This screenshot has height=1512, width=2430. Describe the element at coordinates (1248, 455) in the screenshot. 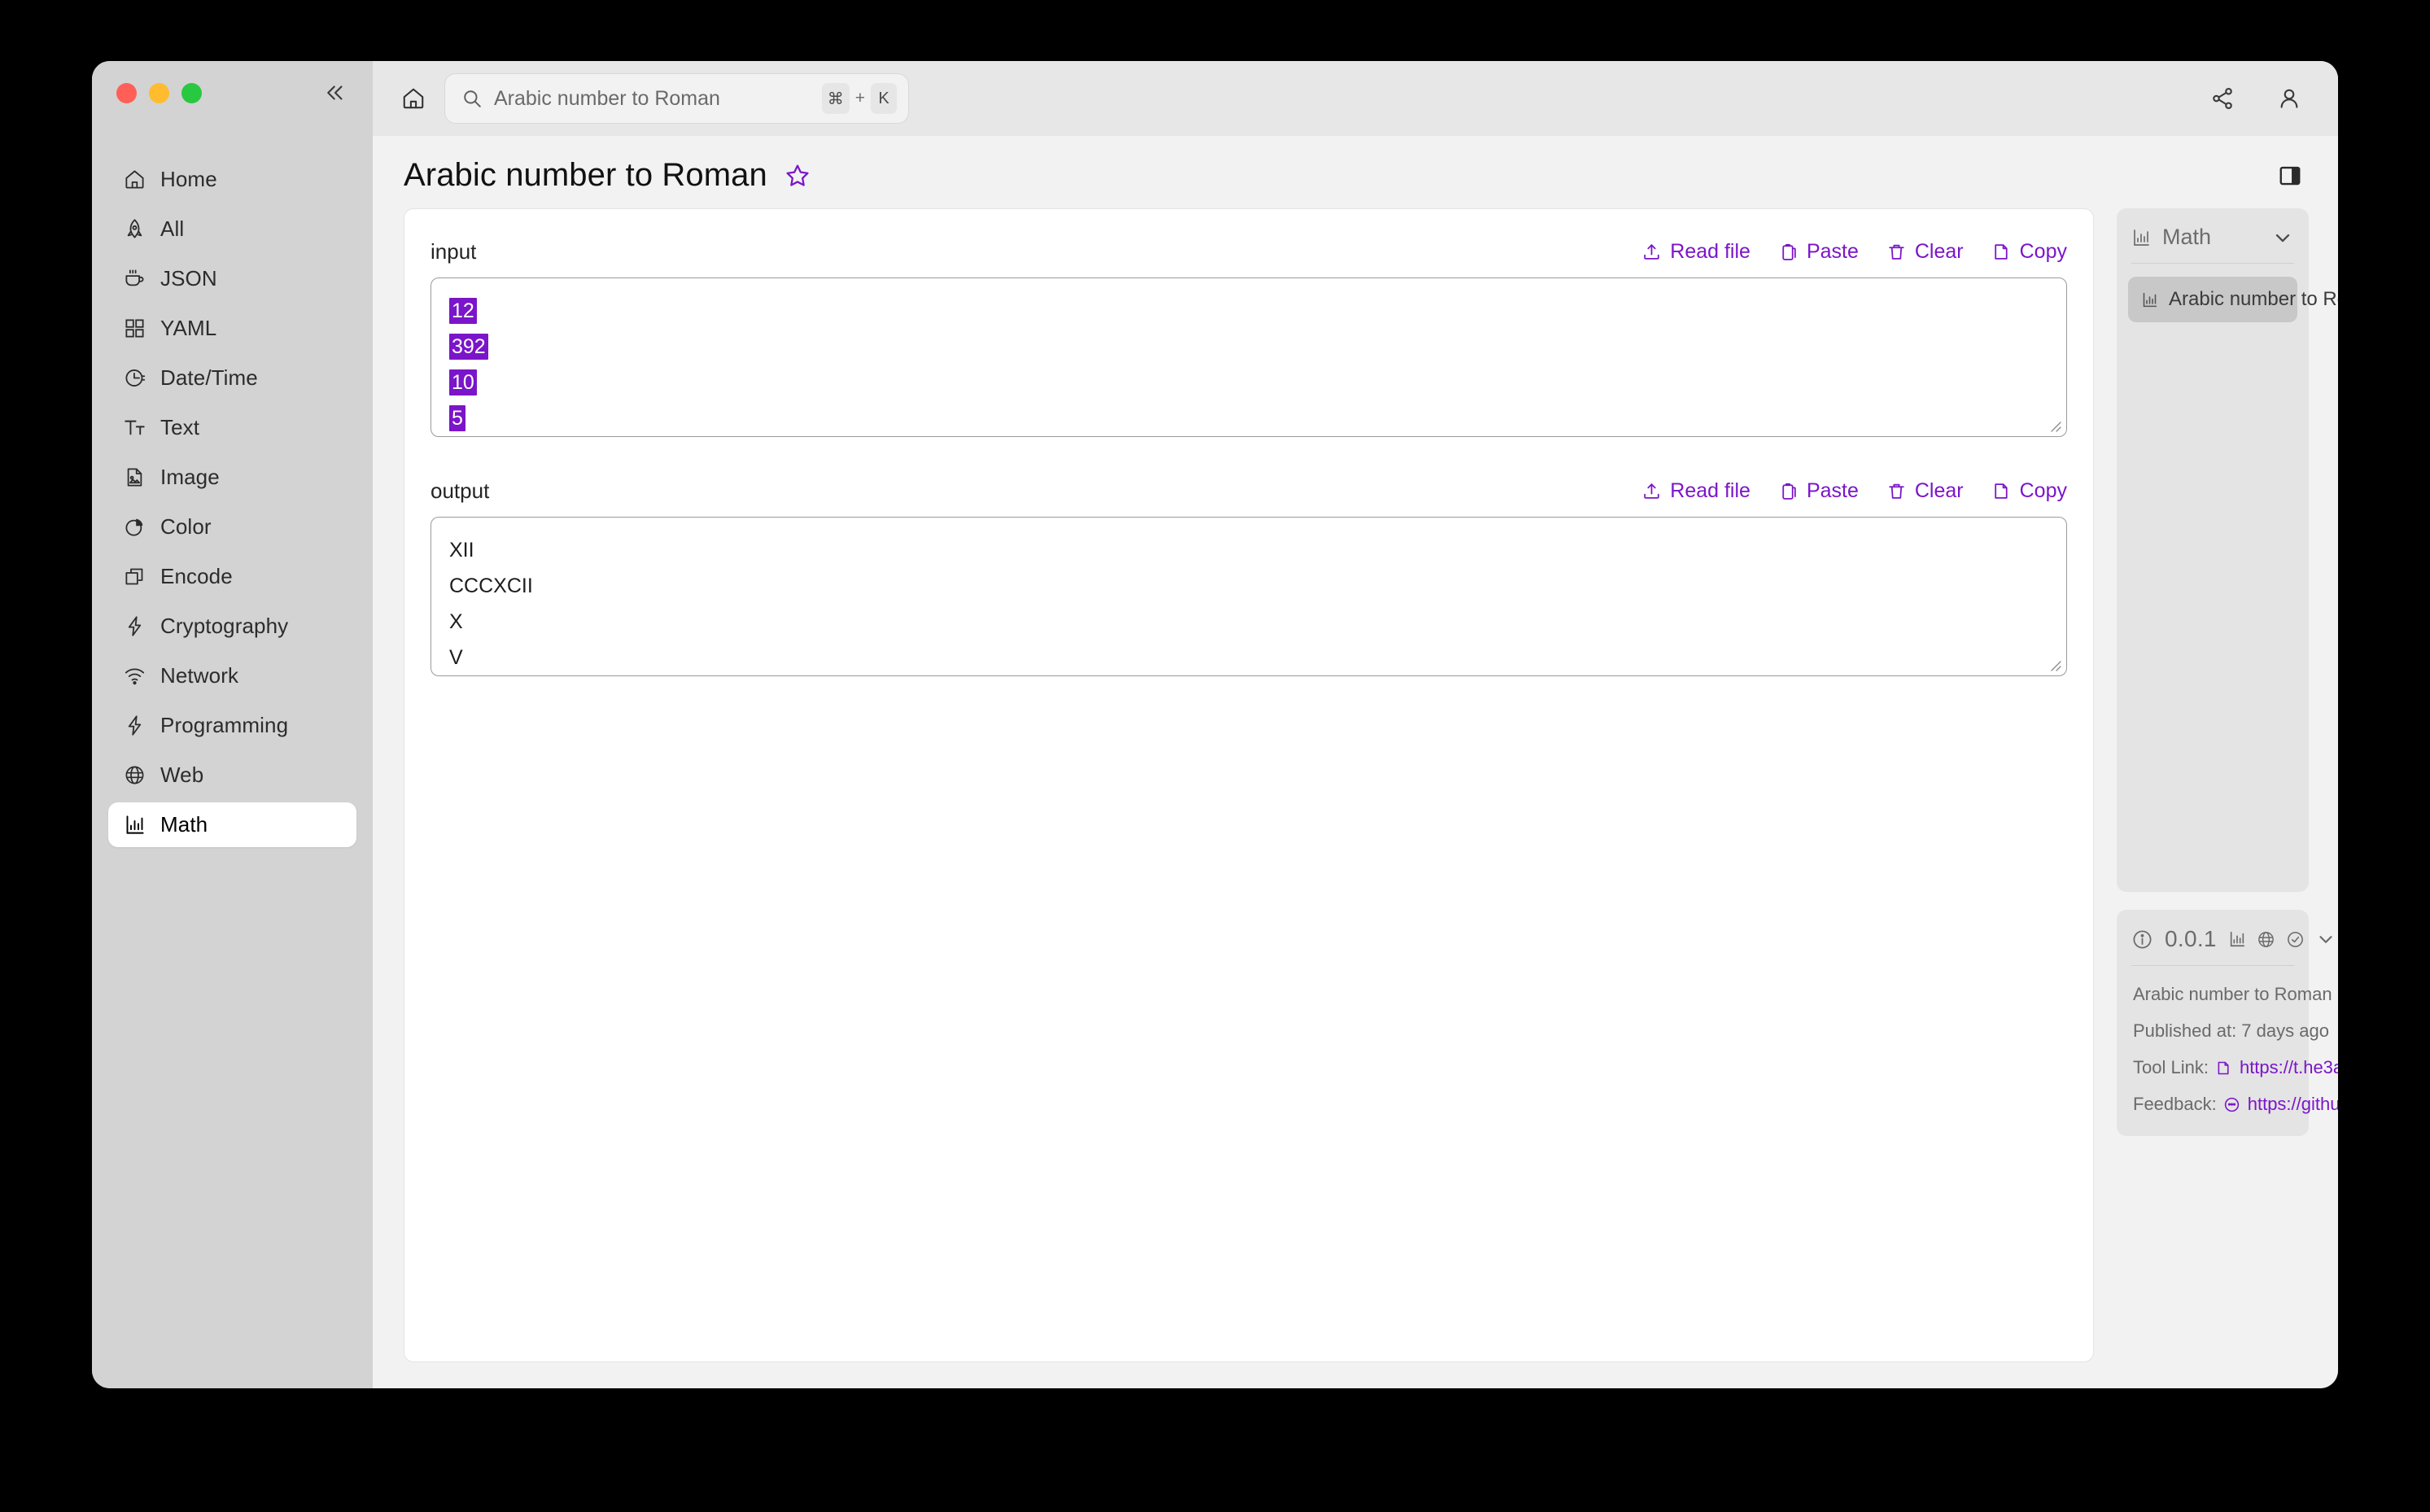

I see `io-spacer` at that location.